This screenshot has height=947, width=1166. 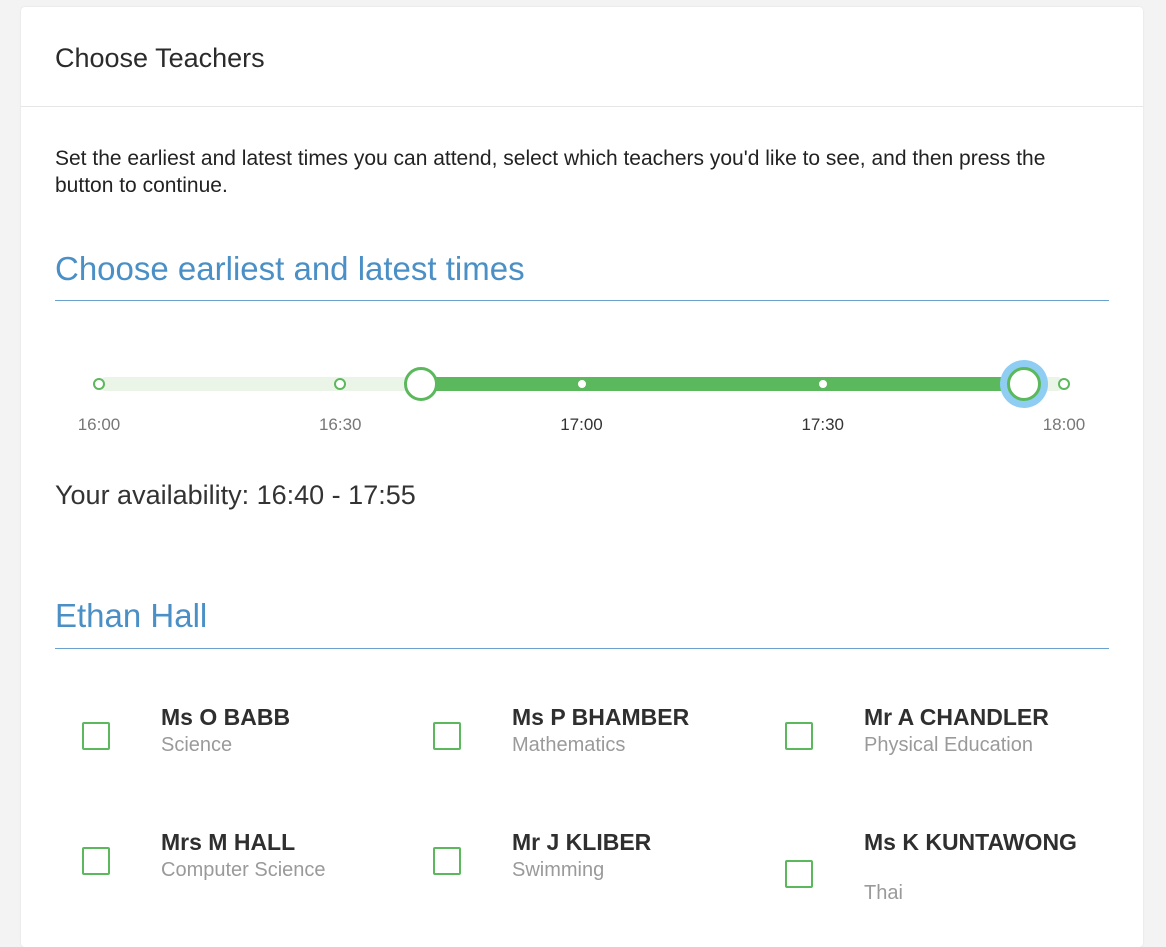 What do you see at coordinates (420, 384) in the screenshot?
I see `slider-earliest-handle` at bounding box center [420, 384].